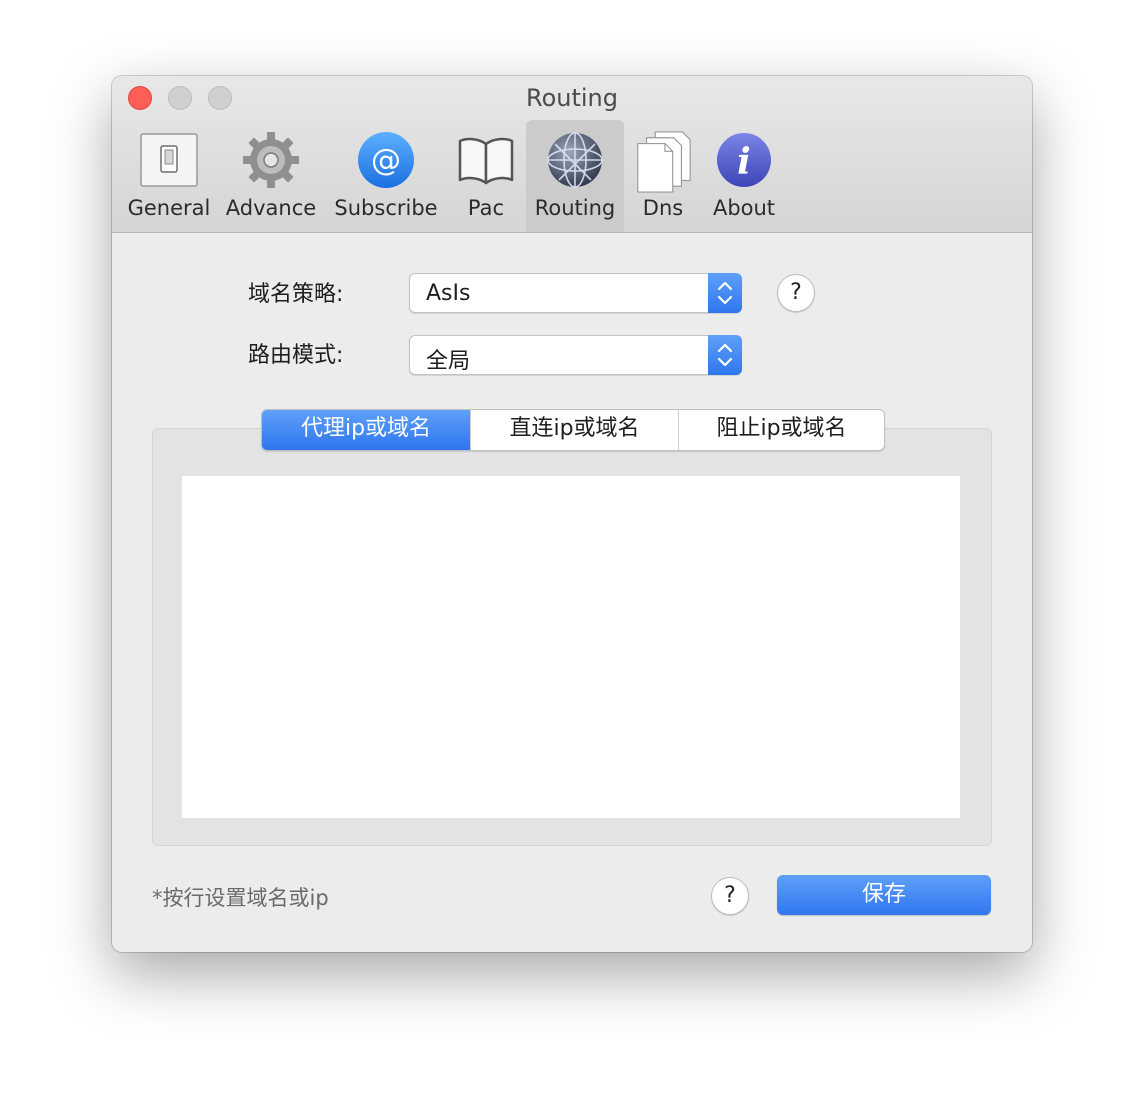  What do you see at coordinates (575, 355) in the screenshot?
I see `routing-mode-select: 全局` at bounding box center [575, 355].